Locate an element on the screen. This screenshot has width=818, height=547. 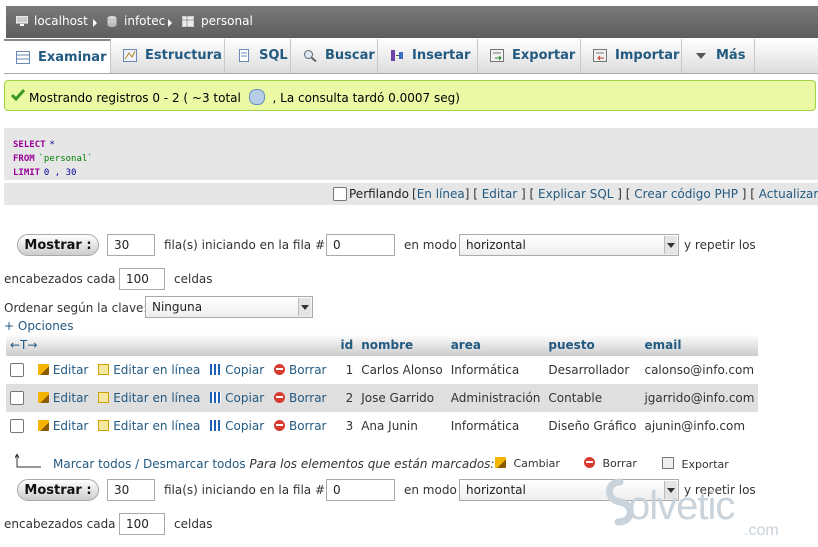
tab-examinar: Examinar is located at coordinates (57, 56).